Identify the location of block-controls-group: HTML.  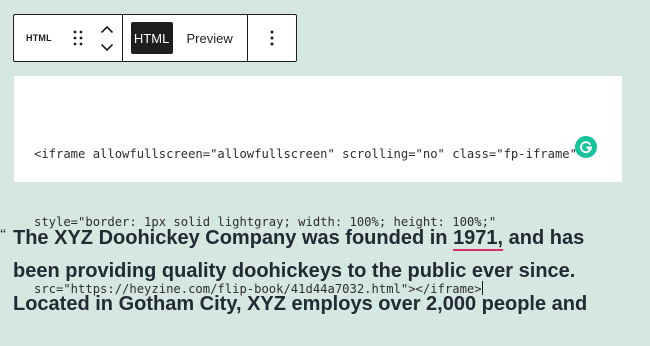
(68, 38).